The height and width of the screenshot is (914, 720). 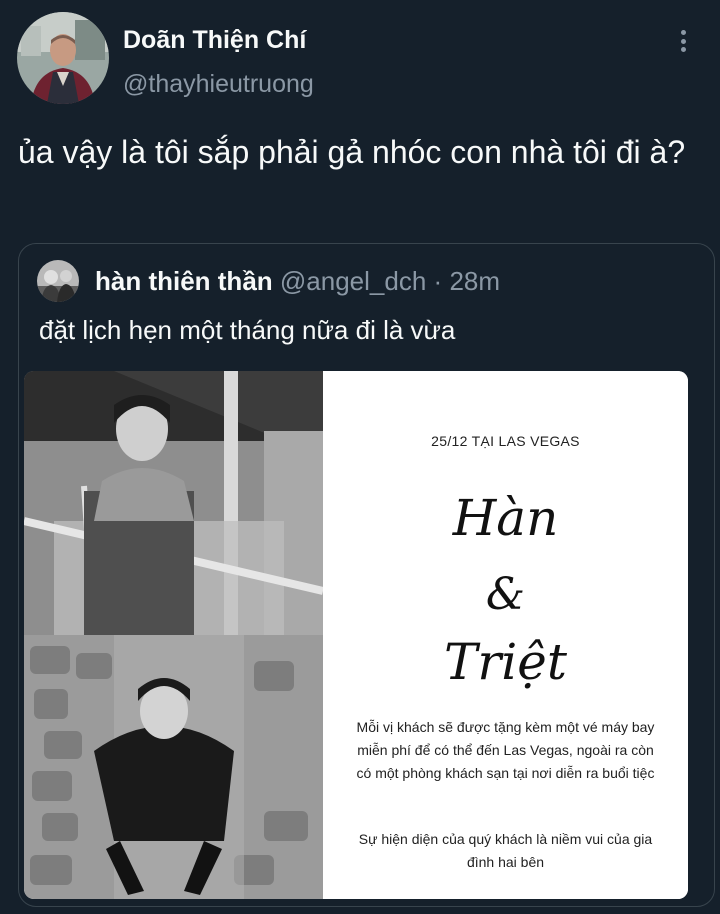 What do you see at coordinates (184, 281) in the screenshot?
I see `quoted-author-name: hàn thiên thần` at bounding box center [184, 281].